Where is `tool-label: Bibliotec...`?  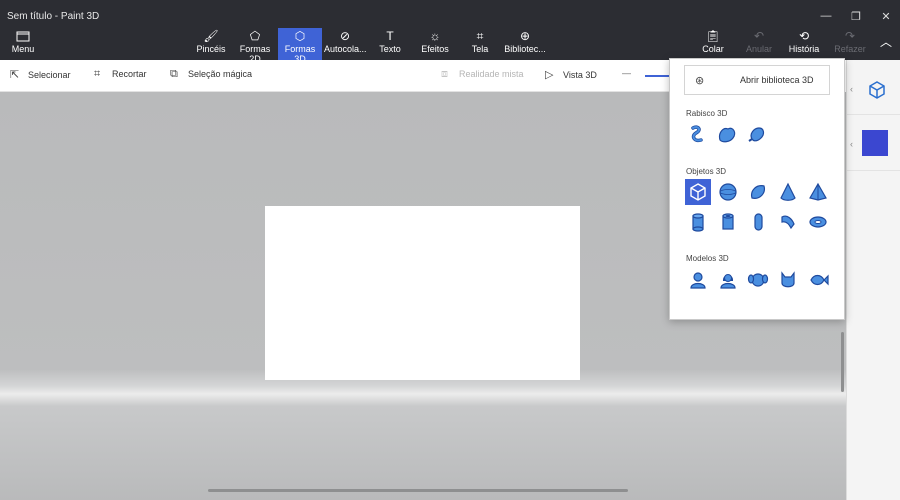
tool-label: Bibliotec... is located at coordinates (525, 49).